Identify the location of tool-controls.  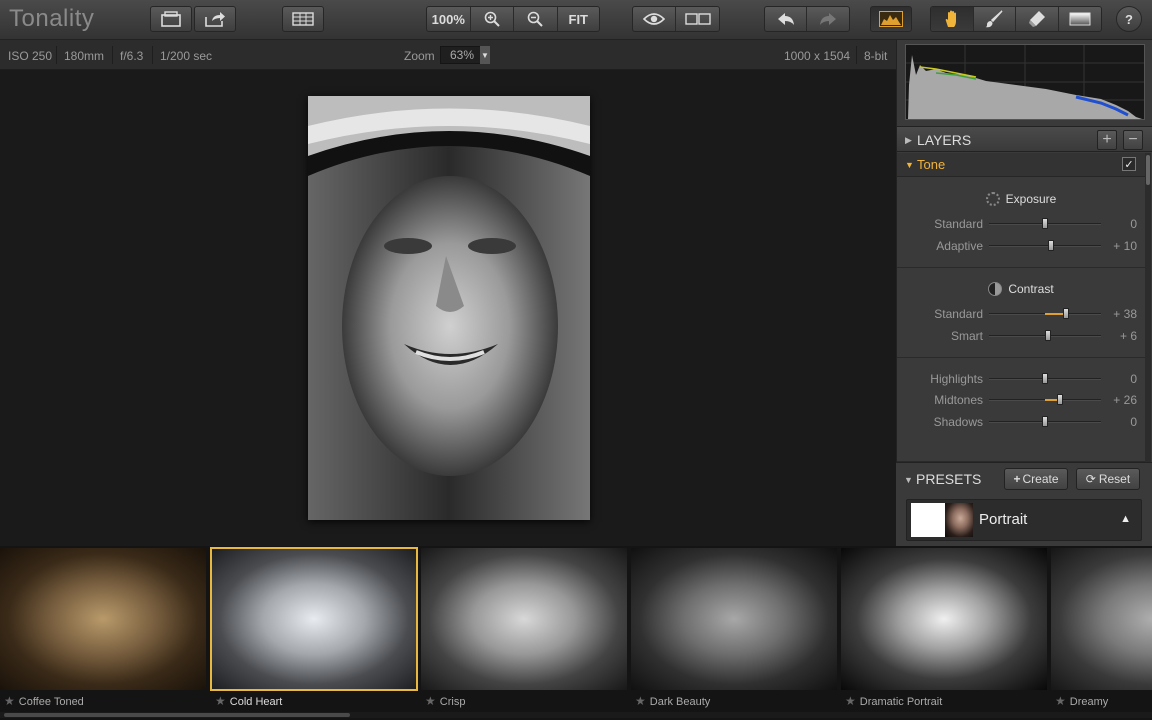
(1016, 19).